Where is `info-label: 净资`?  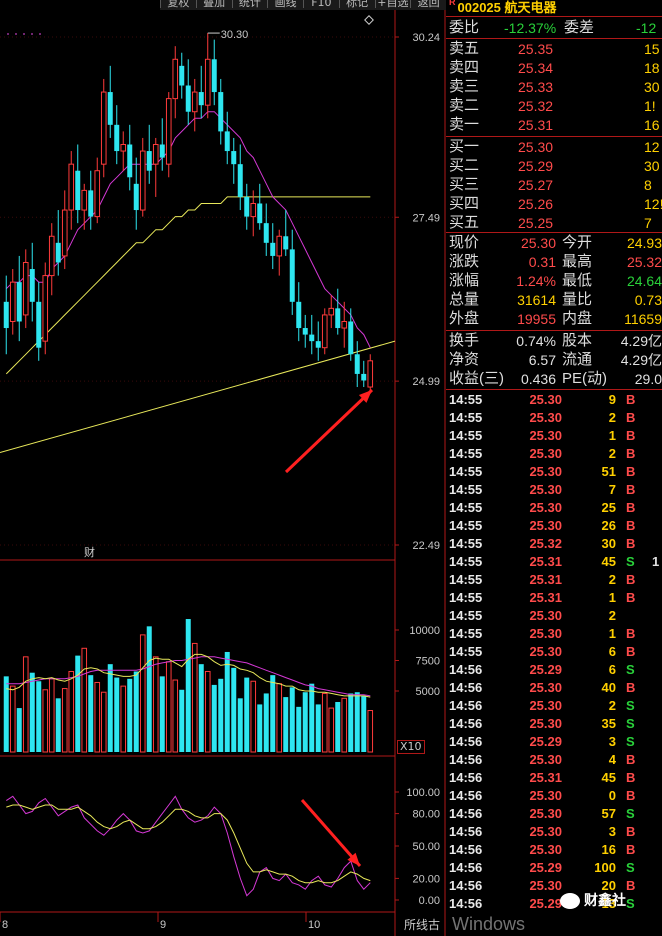
info-label: 净资 is located at coordinates (464, 359).